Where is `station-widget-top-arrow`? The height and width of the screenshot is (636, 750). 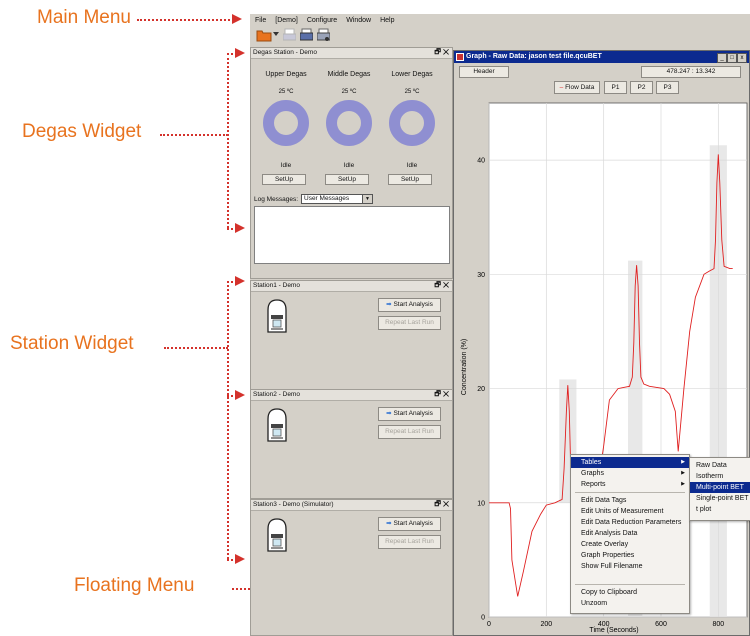 station-widget-top-arrow is located at coordinates (240, 281).